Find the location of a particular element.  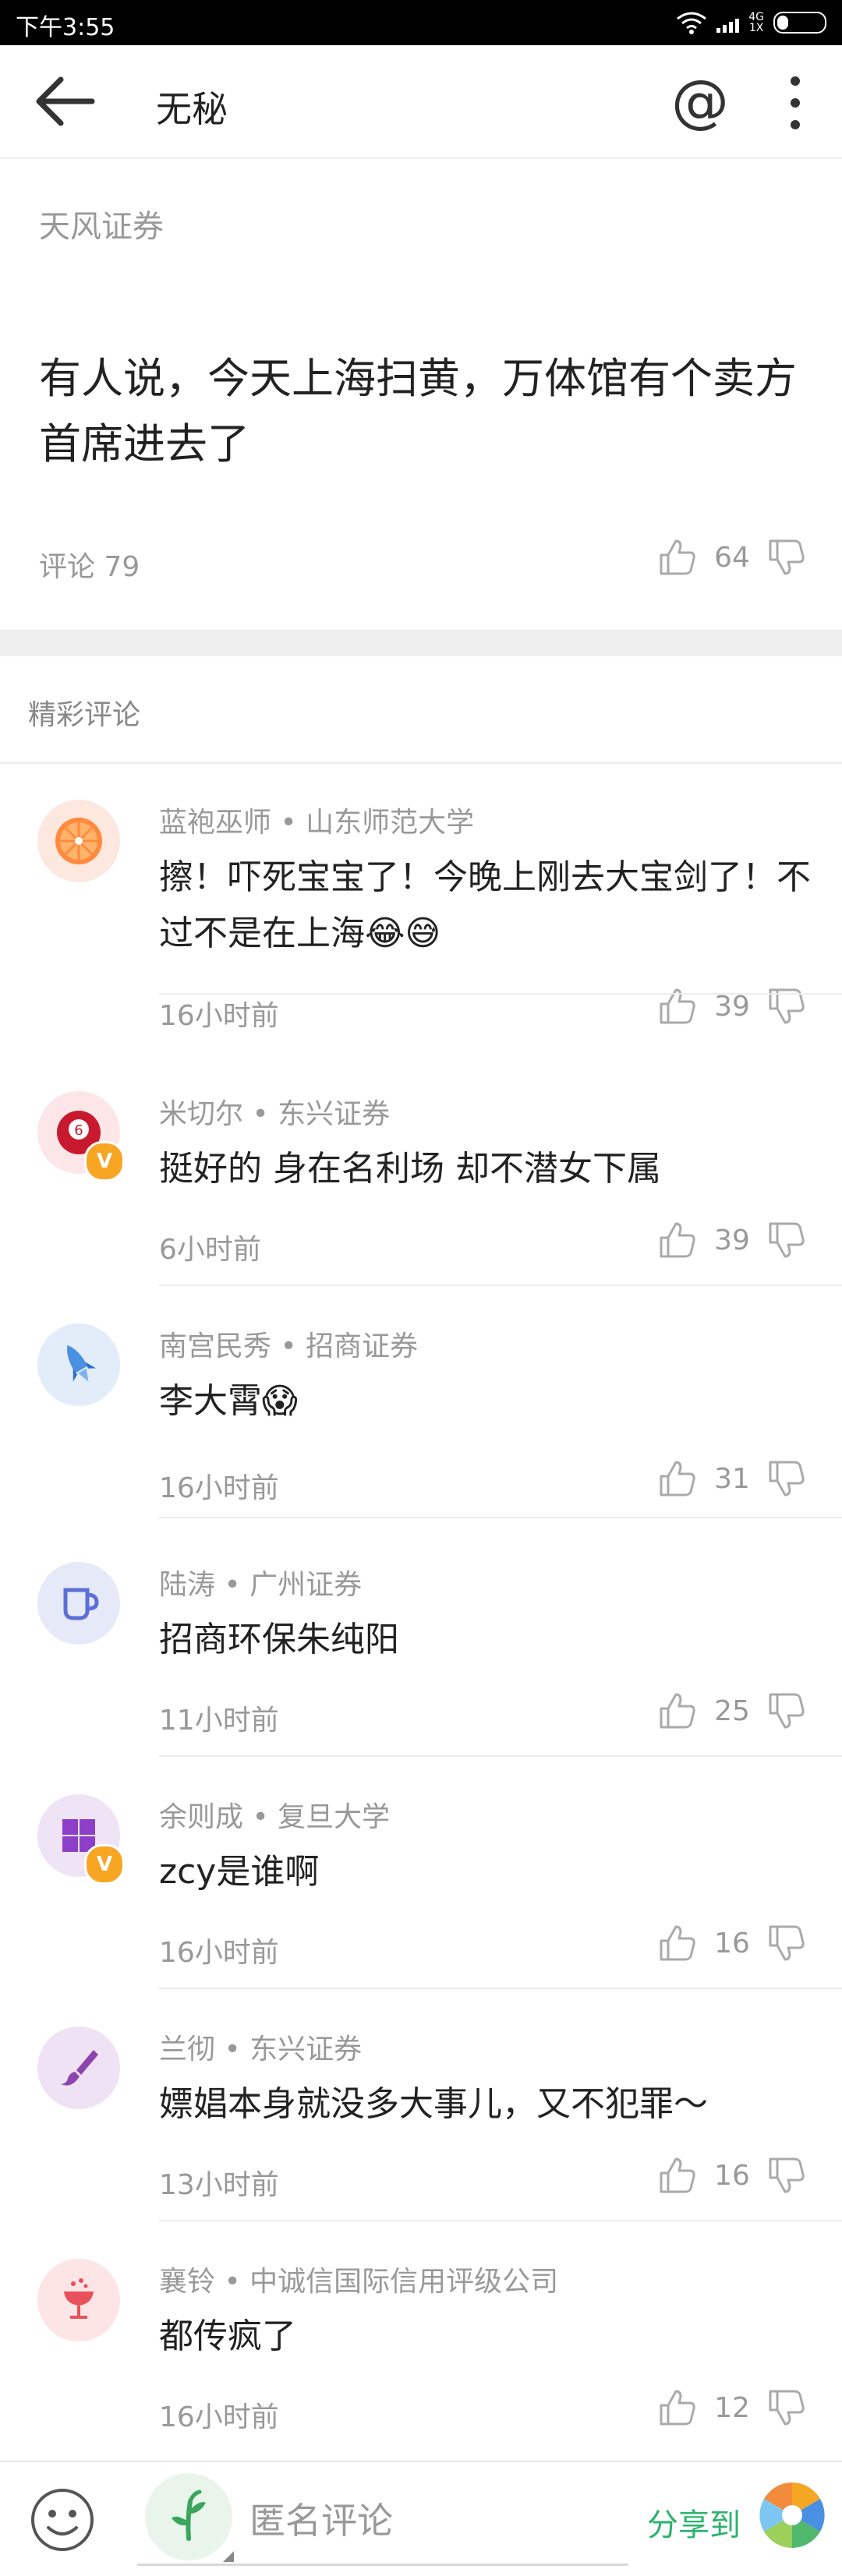

featured-comments-header: 精彩评论 is located at coordinates (421, 710).